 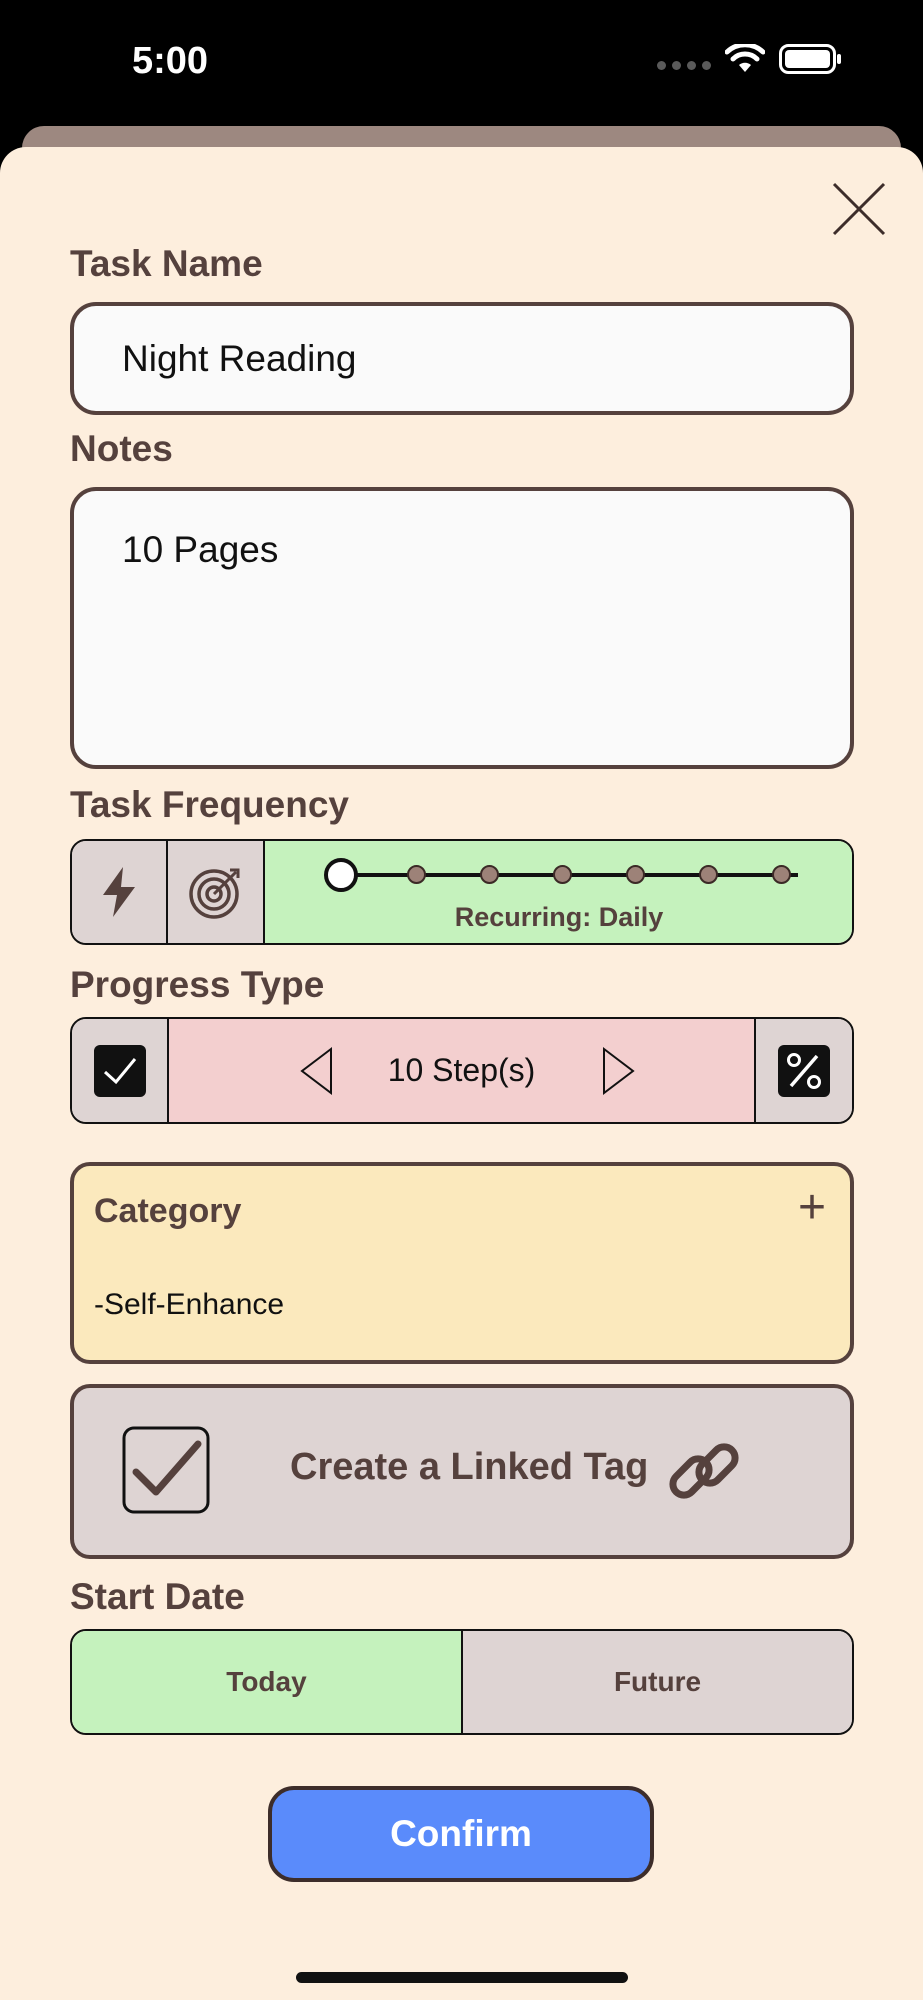 What do you see at coordinates (157, 1596) in the screenshot?
I see `start-date-label: Start Date` at bounding box center [157, 1596].